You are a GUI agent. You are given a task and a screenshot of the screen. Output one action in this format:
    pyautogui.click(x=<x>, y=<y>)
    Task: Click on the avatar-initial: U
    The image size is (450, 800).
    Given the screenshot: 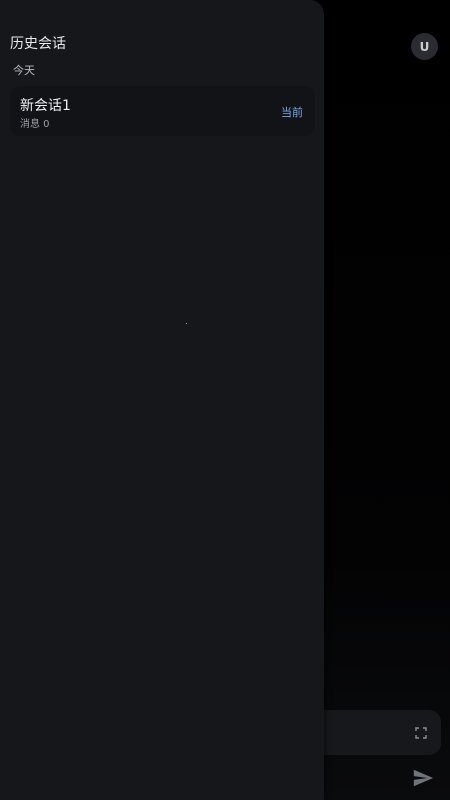 What is the action you would take?
    pyautogui.click(x=424, y=46)
    